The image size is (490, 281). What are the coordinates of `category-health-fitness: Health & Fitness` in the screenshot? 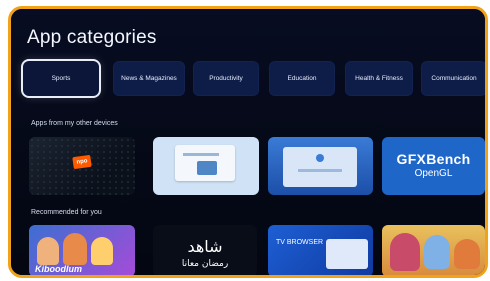 It's located at (379, 78).